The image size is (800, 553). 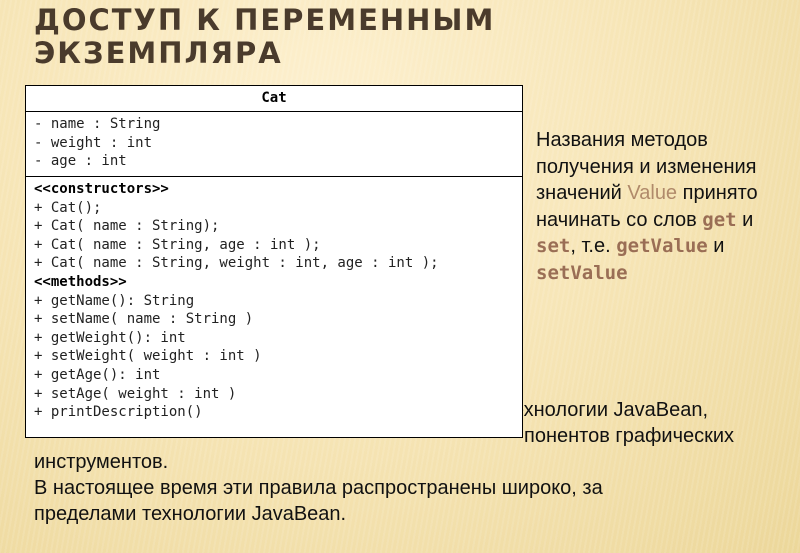 I want to click on uml-constructor: + Cat( name : String);, so click(x=127, y=226).